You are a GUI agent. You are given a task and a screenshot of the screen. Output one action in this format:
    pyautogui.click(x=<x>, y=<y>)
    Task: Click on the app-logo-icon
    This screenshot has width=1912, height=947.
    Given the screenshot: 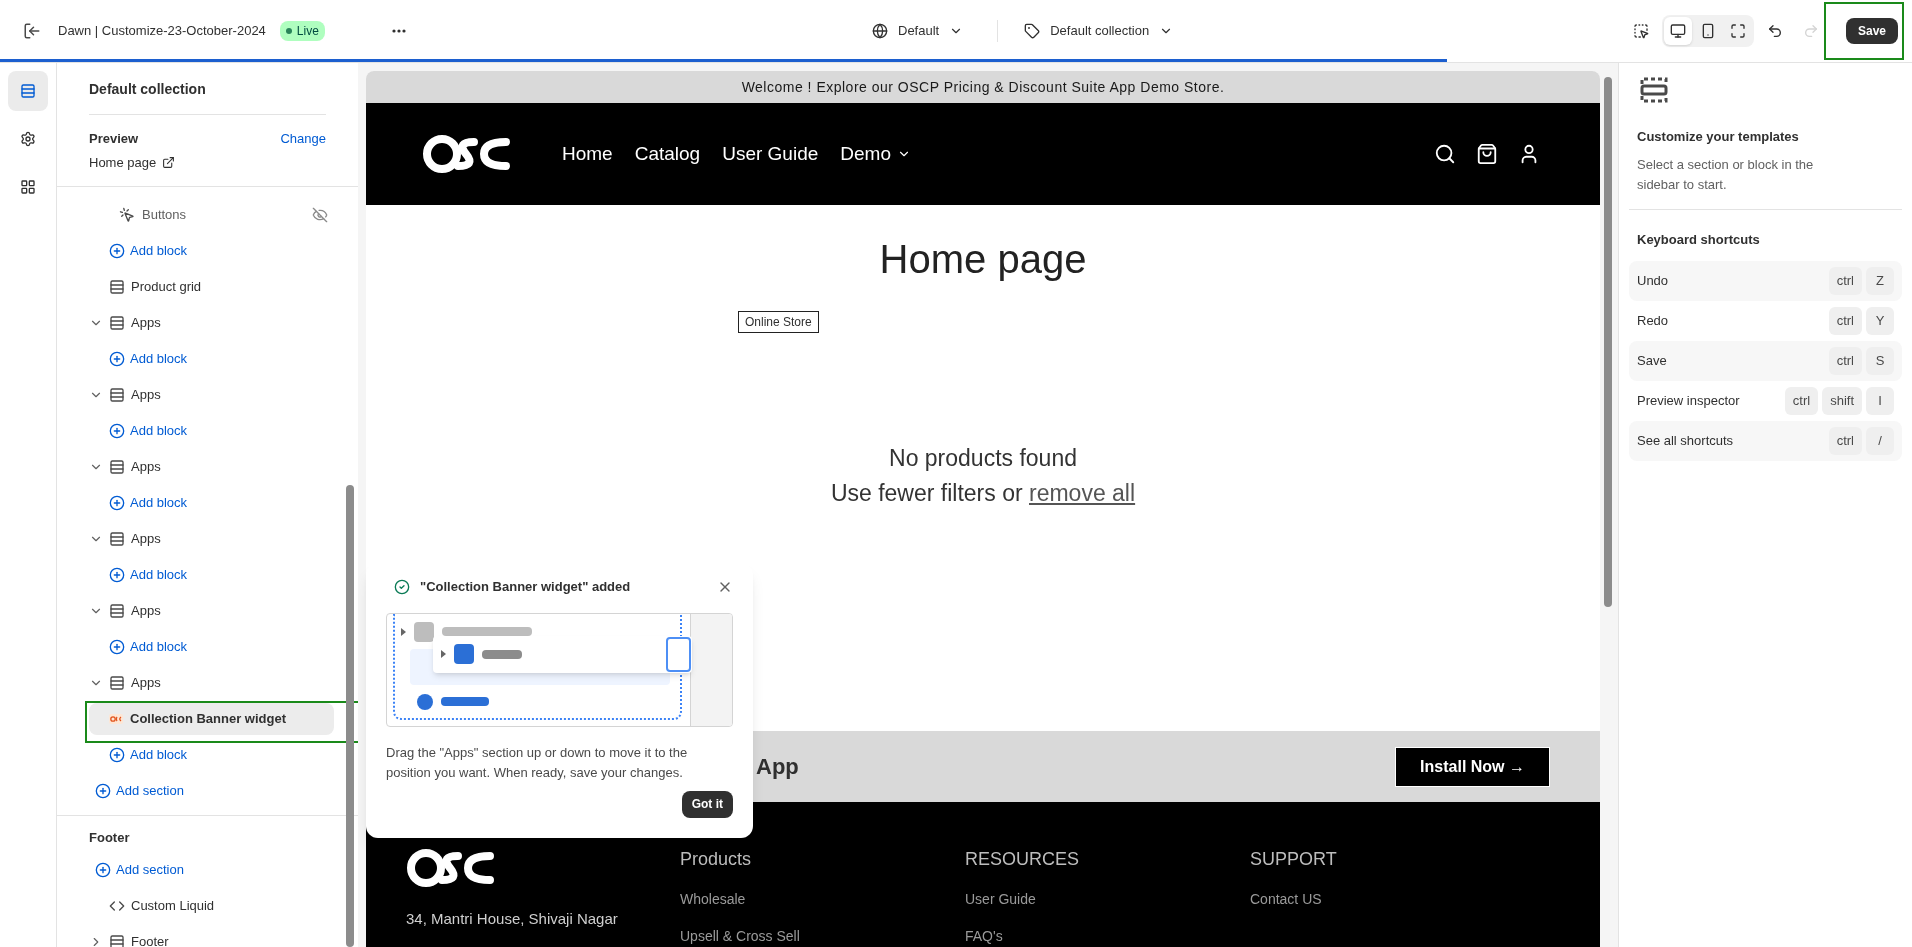 What is the action you would take?
    pyautogui.click(x=116, y=719)
    